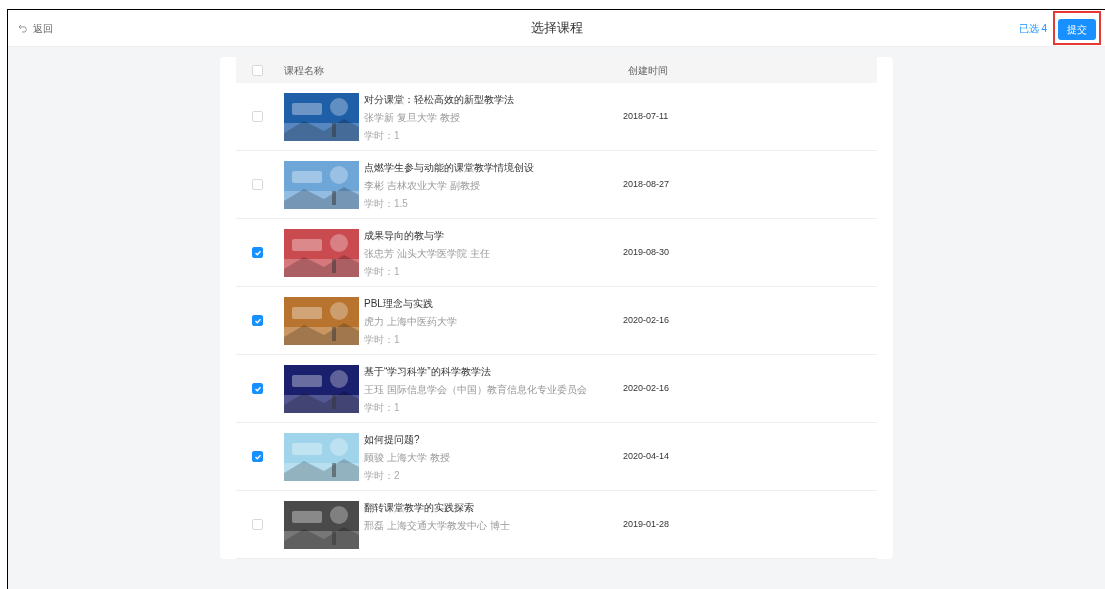 Image resolution: width=1105 pixels, height=589 pixels. Describe the element at coordinates (449, 168) in the screenshot. I see `course-title: 点燃学生参与动能的课堂教学情境创设` at that location.